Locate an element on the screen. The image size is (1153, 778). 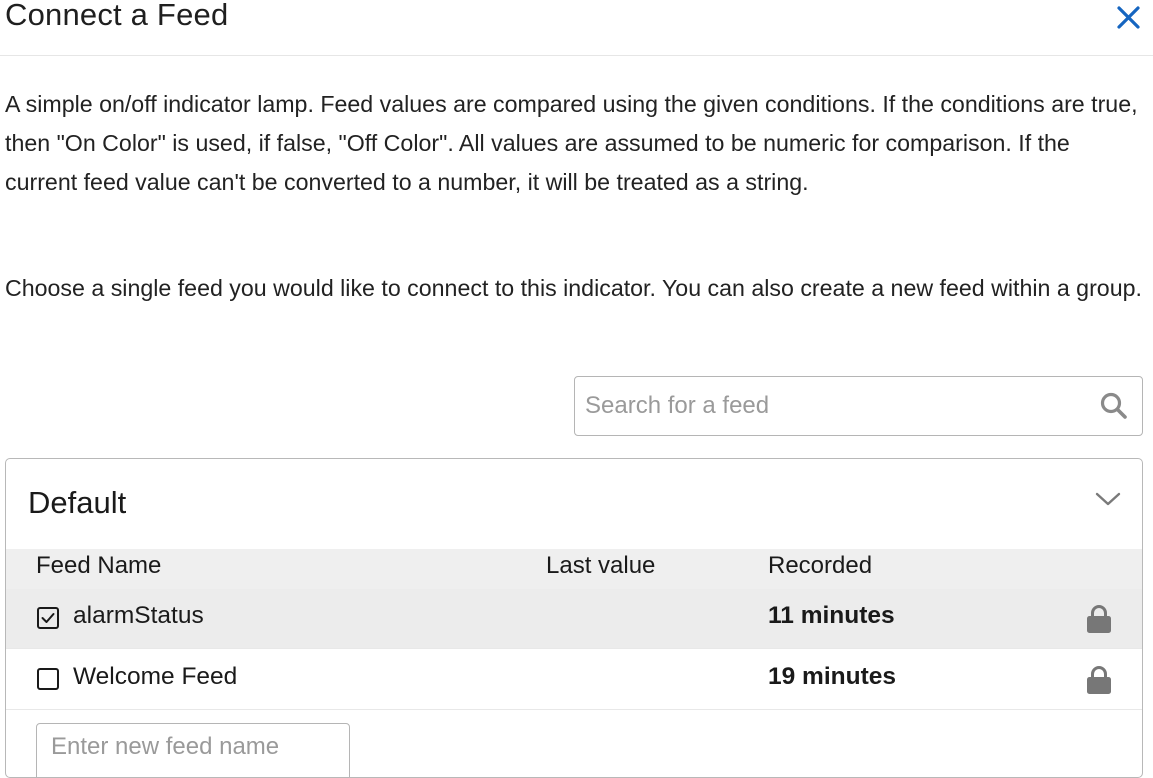
close-button is located at coordinates (1129, 18).